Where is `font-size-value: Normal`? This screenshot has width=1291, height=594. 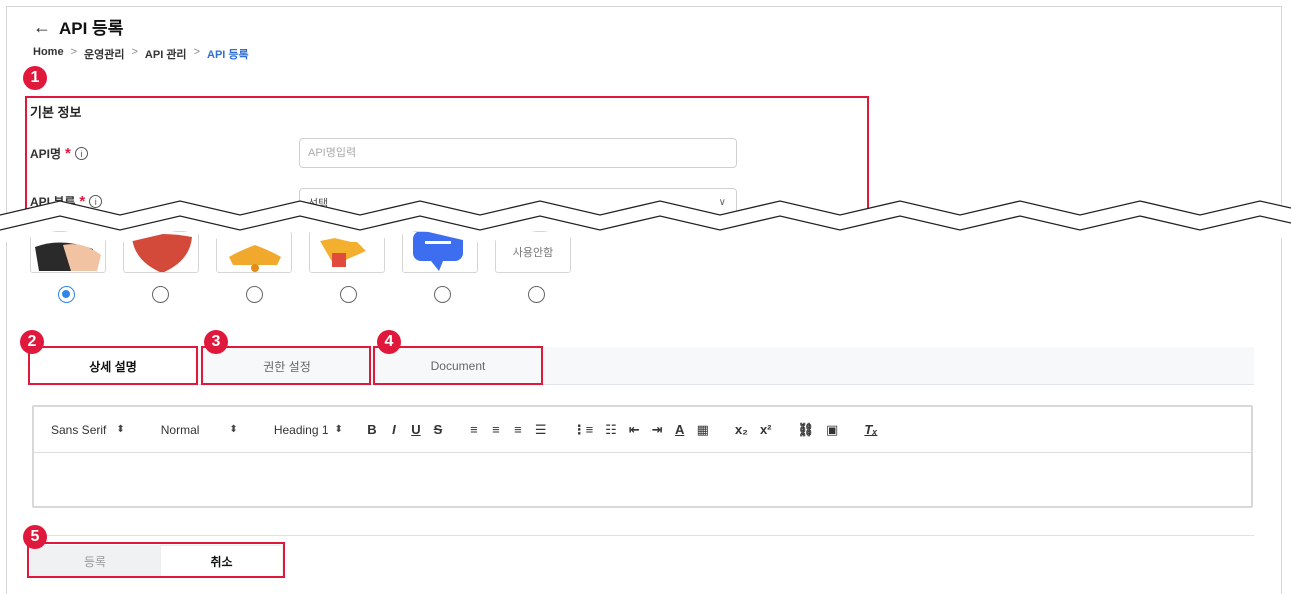 font-size-value: Normal is located at coordinates (180, 429).